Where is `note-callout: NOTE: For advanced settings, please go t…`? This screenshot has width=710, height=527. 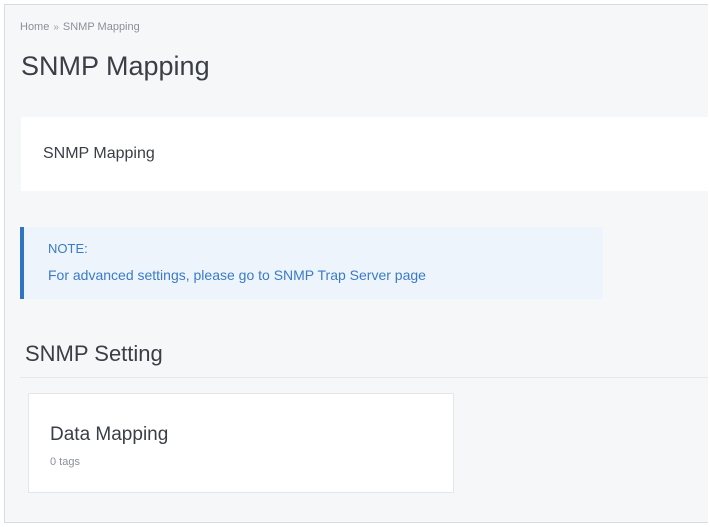 note-callout: NOTE: For advanced settings, please go t… is located at coordinates (311, 263).